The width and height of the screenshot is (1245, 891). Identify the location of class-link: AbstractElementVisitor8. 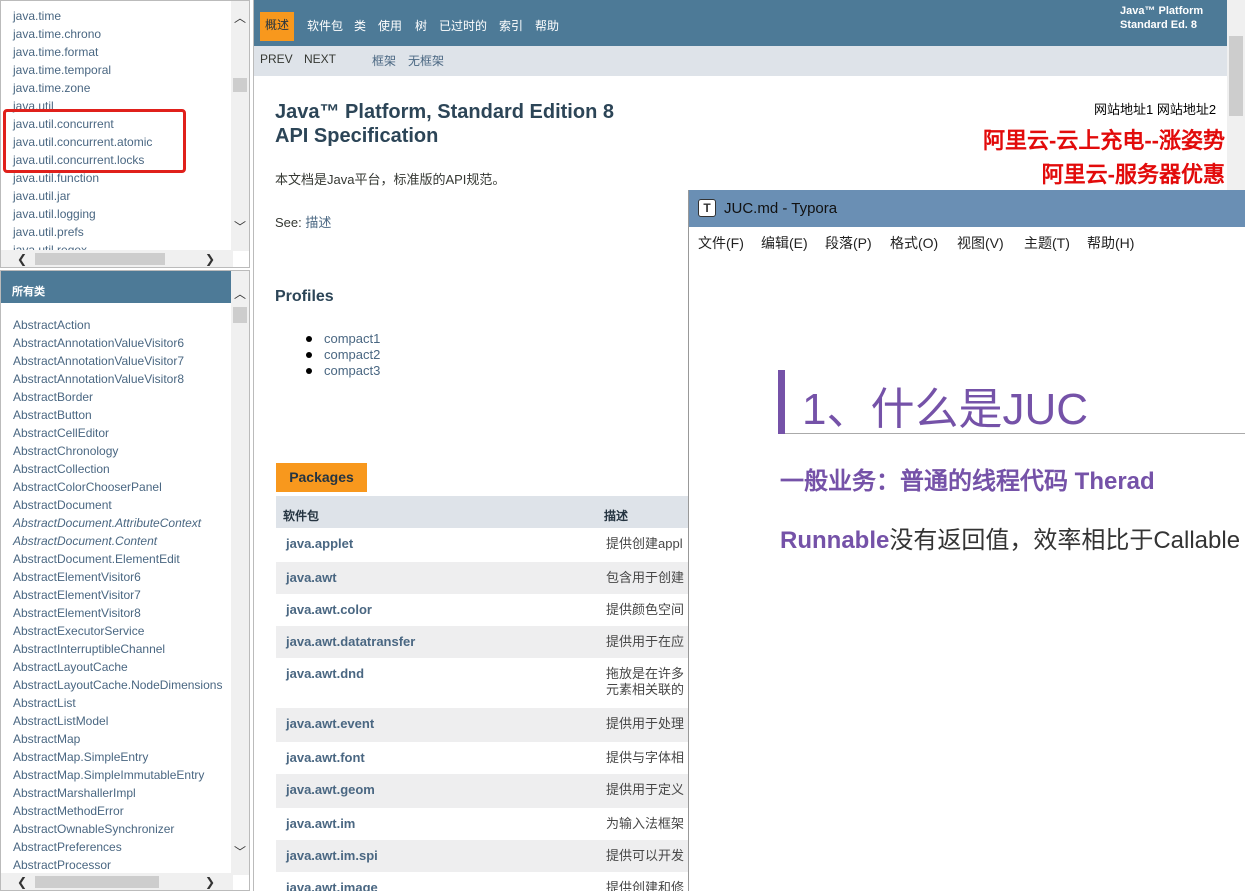
(122, 613).